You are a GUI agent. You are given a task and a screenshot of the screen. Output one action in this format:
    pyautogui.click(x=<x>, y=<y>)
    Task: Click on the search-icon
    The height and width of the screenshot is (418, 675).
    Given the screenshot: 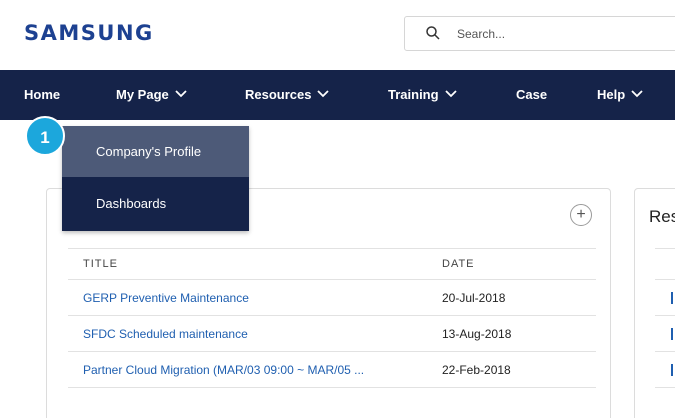 What is the action you would take?
    pyautogui.click(x=433, y=33)
    